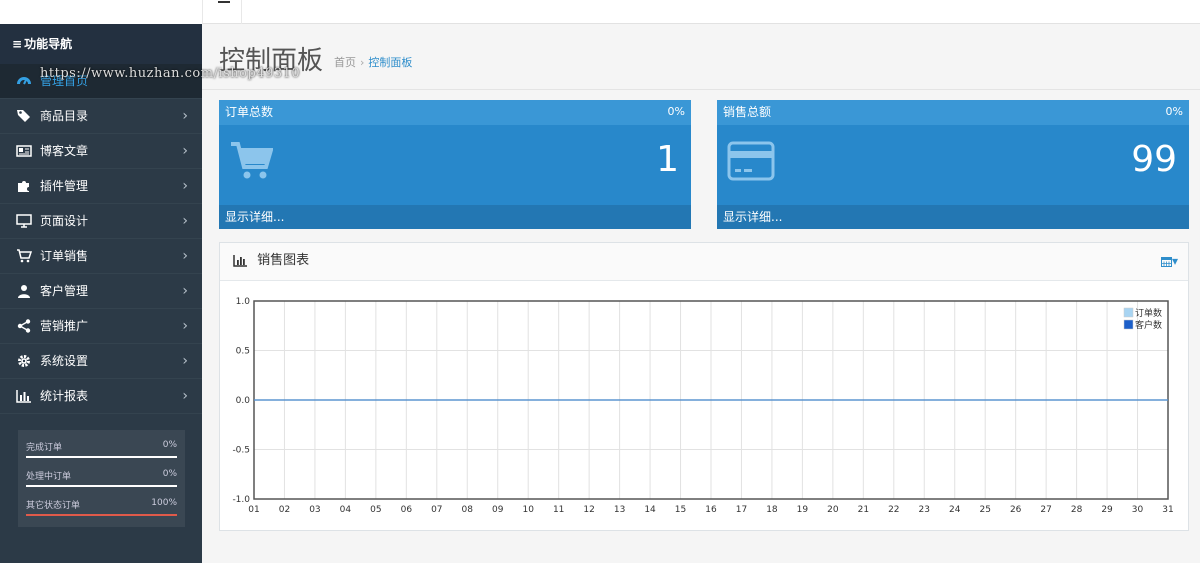 The image size is (1200, 563). Describe the element at coordinates (283, 260) in the screenshot. I see `panel-title: 销售图表` at that location.